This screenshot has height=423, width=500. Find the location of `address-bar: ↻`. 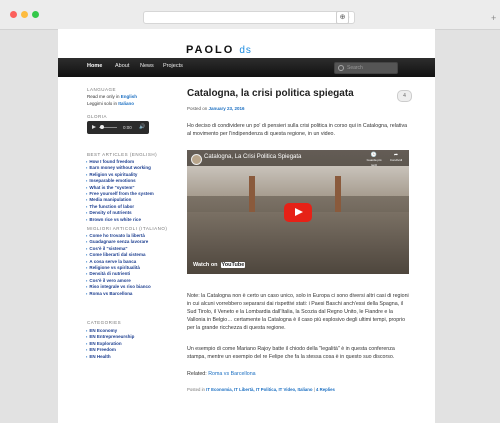

address-bar: ↻ is located at coordinates (249, 17).